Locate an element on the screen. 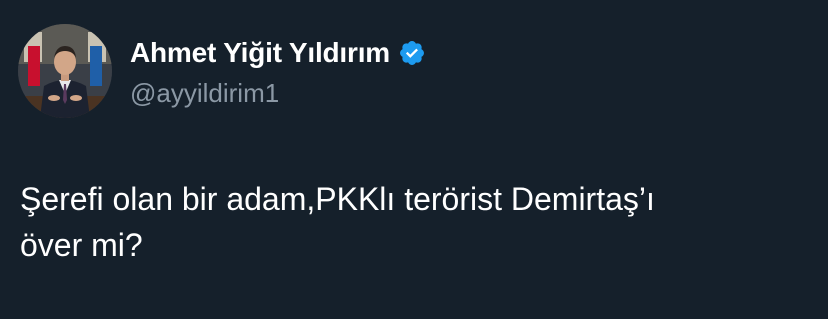  author-name-row: Ahmet Yiğit Yıldırım is located at coordinates (278, 53).